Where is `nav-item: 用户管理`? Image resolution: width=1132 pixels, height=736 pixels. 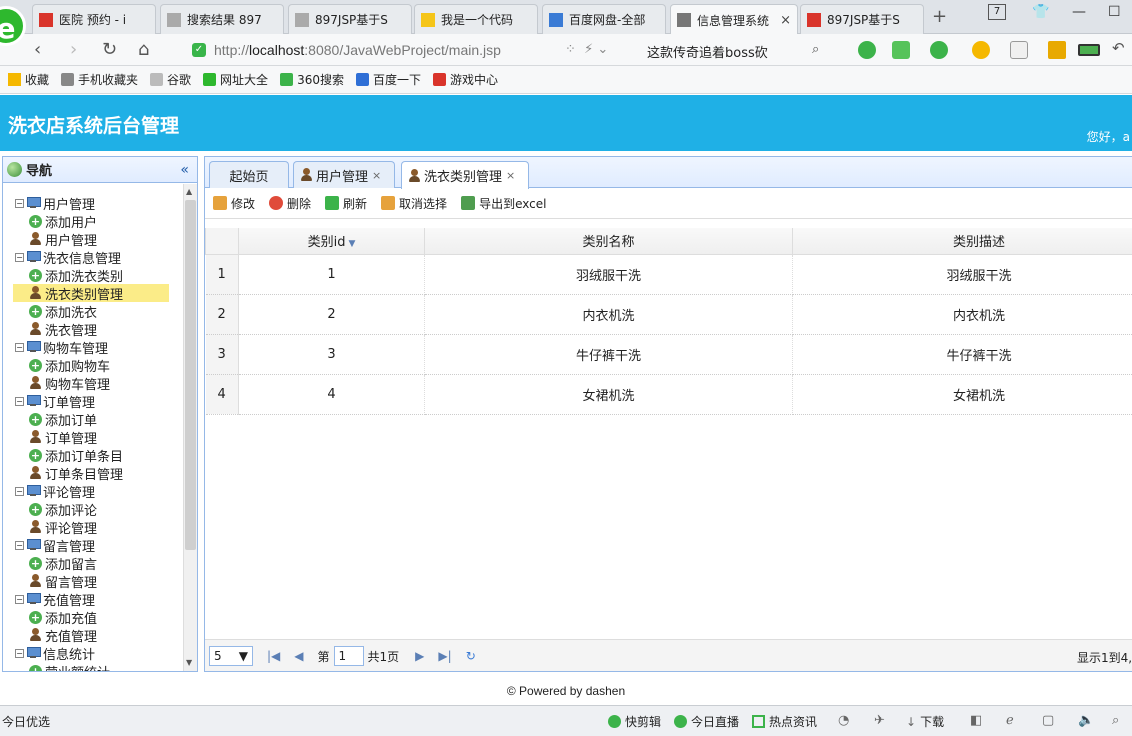 nav-item: 用户管理 is located at coordinates (92, 239).